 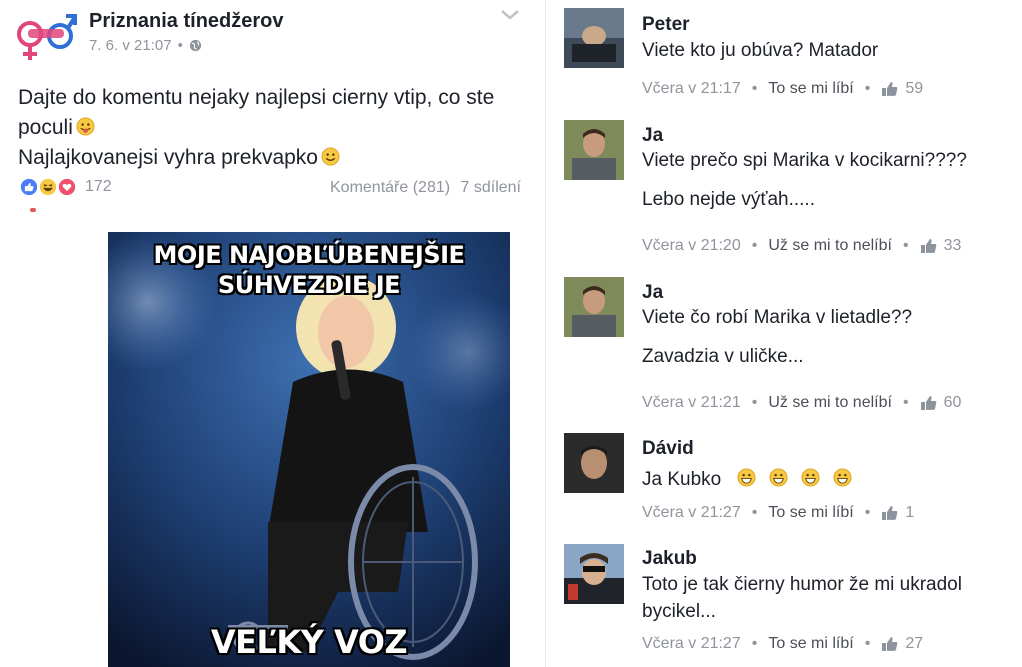 I want to click on comment-text: Viete kto ju obúva? Matador, so click(x=827, y=50).